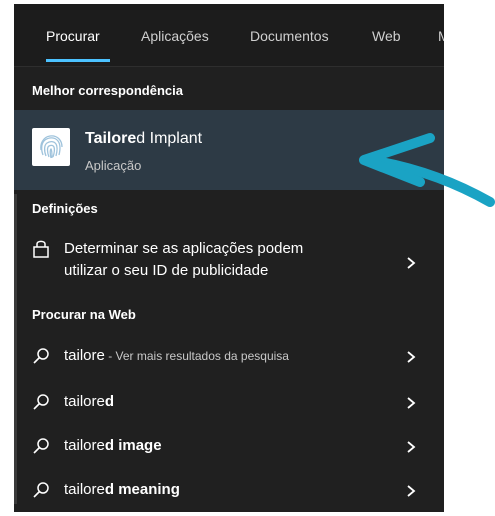 The width and height of the screenshot is (495, 516). What do you see at coordinates (229, 491) in the screenshot?
I see `web-result-item: tailored meaning` at bounding box center [229, 491].